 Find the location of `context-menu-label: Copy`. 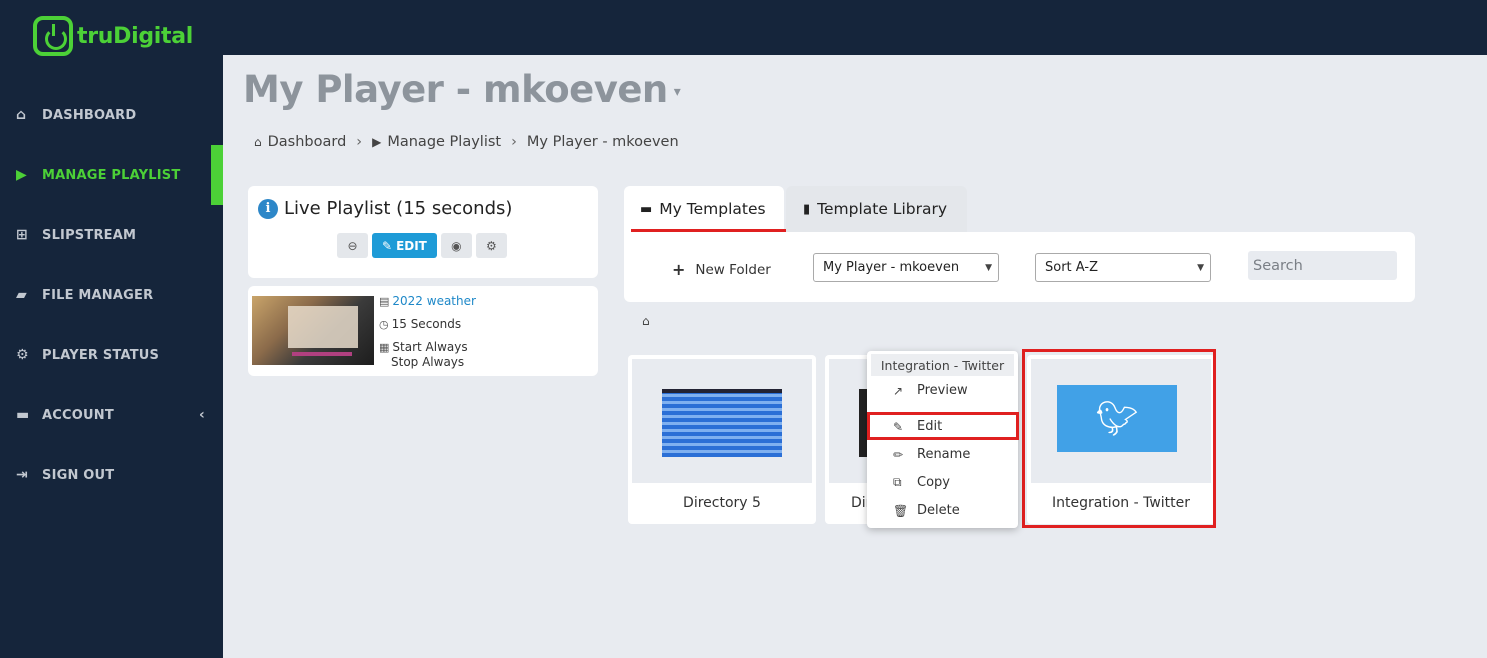

context-menu-label: Copy is located at coordinates (933, 482).